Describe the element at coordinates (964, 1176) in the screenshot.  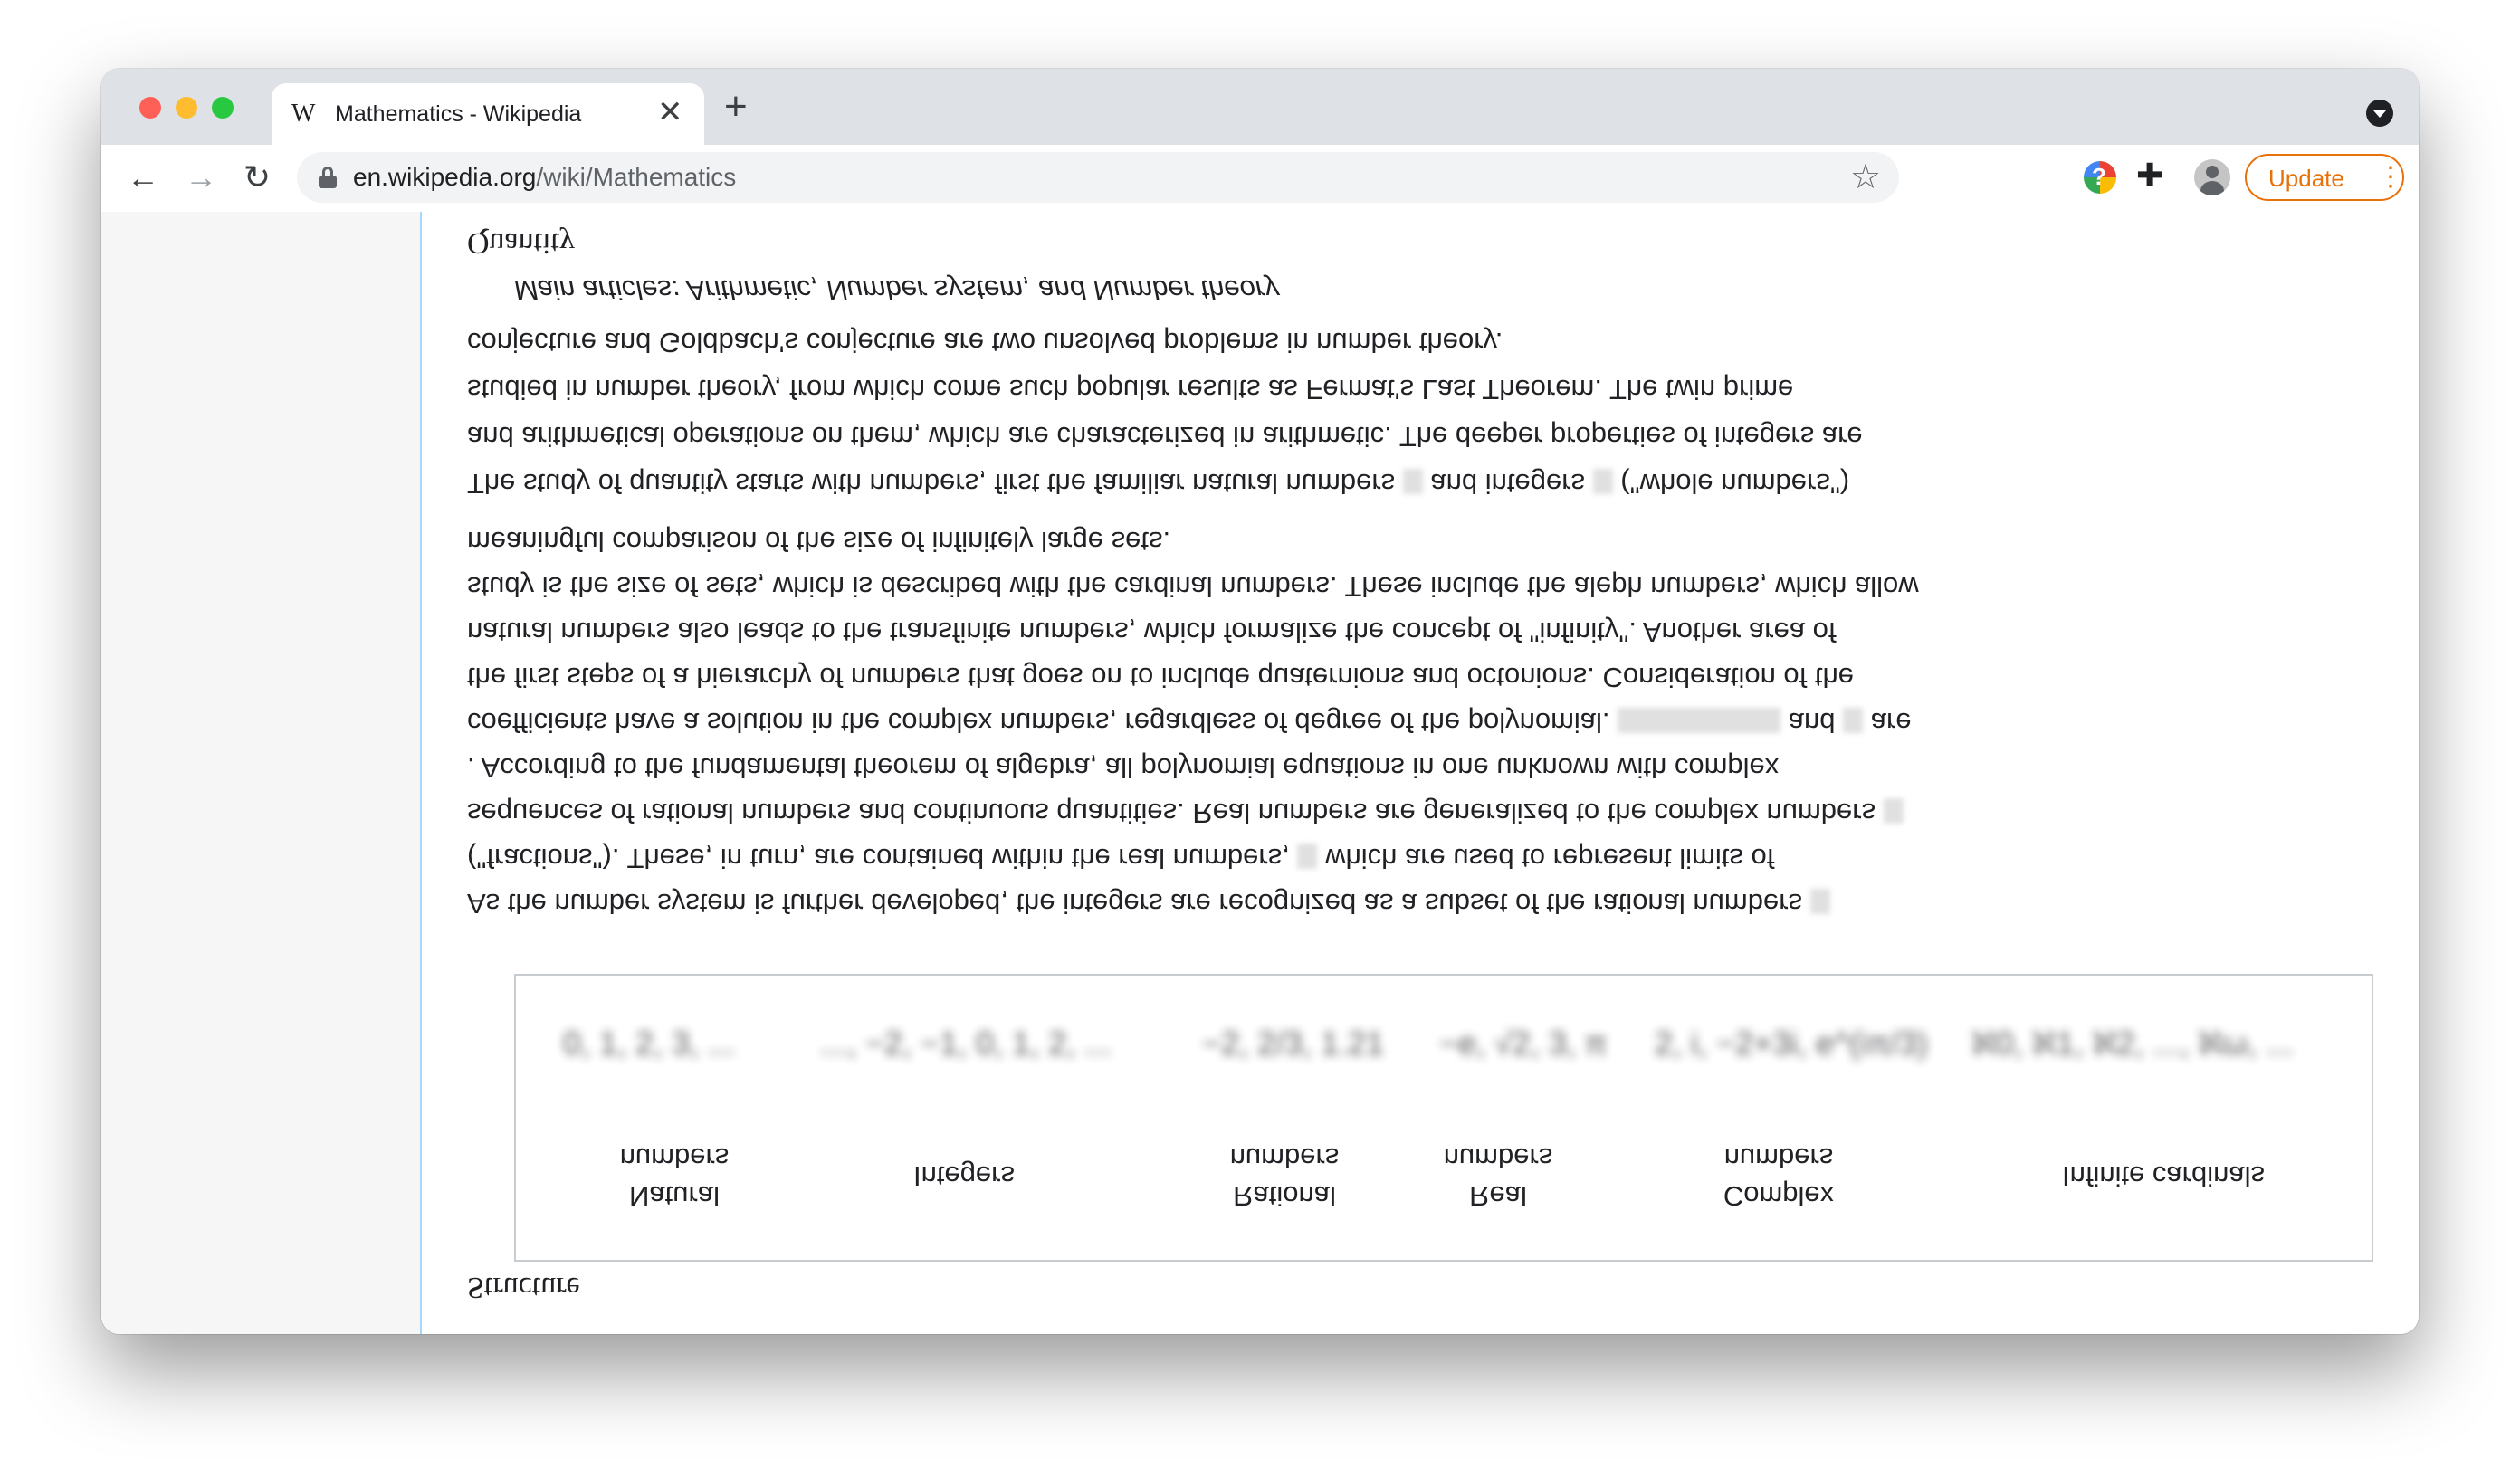
I see `figure-label-integers: Integers` at that location.